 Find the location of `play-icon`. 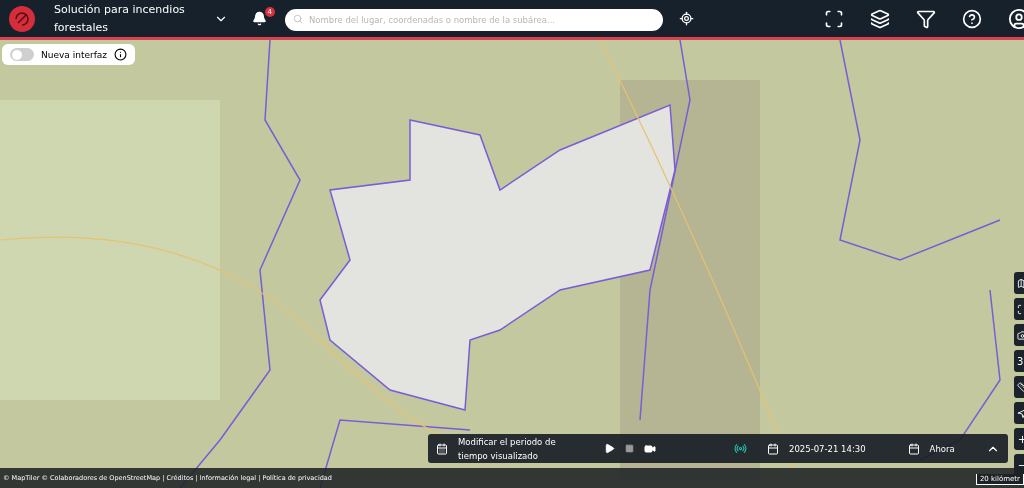

play-icon is located at coordinates (609, 448).